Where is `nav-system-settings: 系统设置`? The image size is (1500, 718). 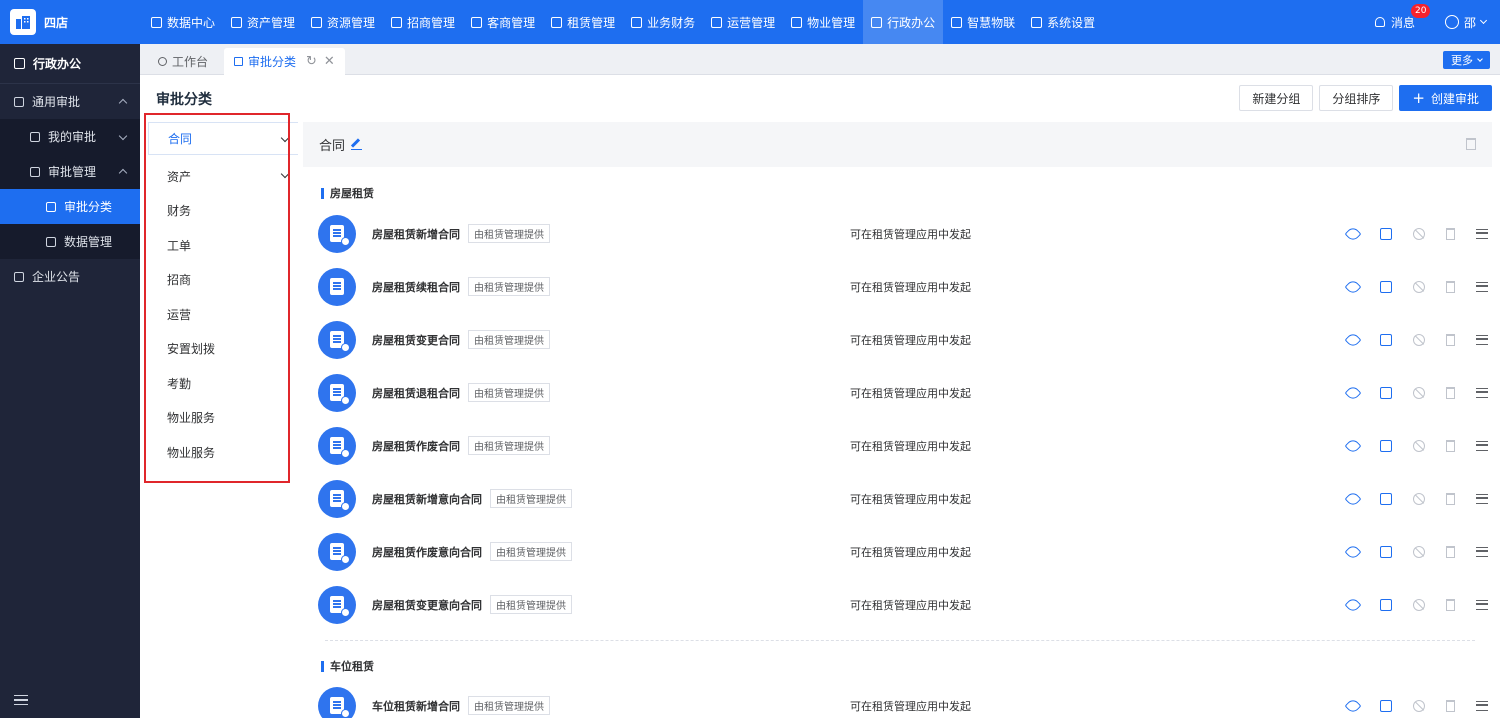 nav-system-settings: 系统设置 is located at coordinates (1063, 22).